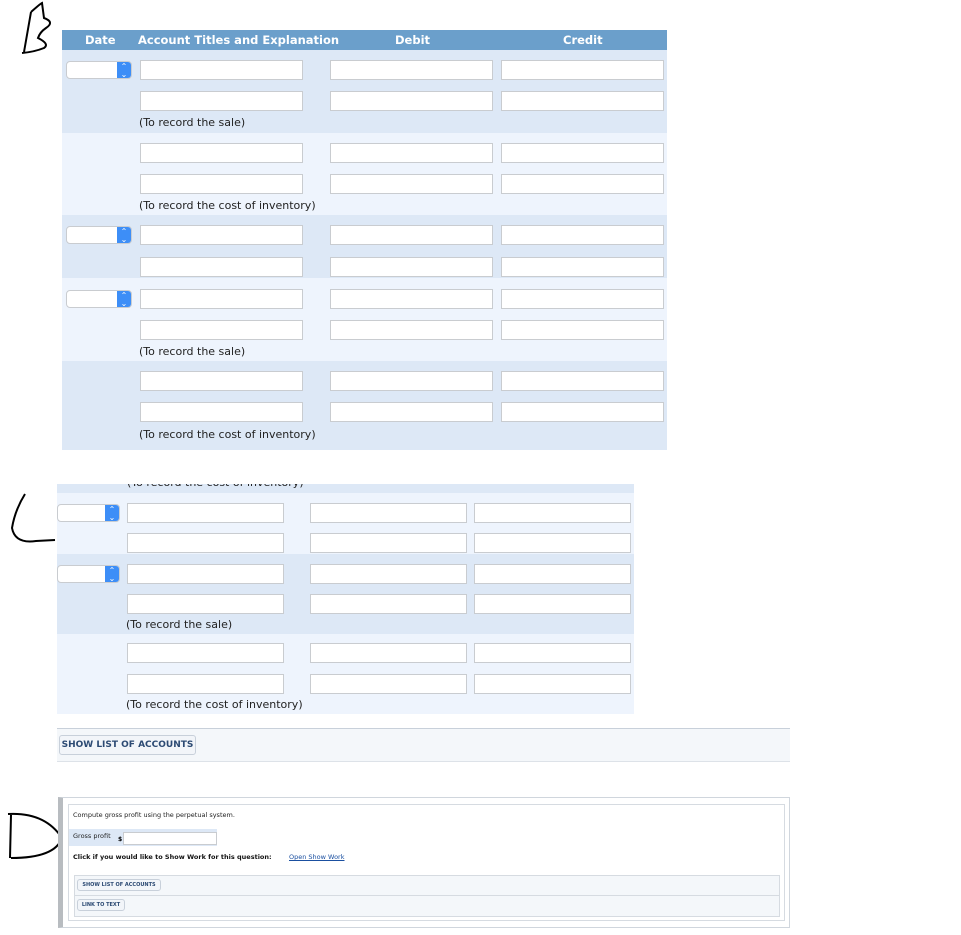 The width and height of the screenshot is (961, 935). What do you see at coordinates (423, 745) in the screenshot?
I see `accounts-toolbar: SHOW LIST OF ACCOUNTS` at bounding box center [423, 745].